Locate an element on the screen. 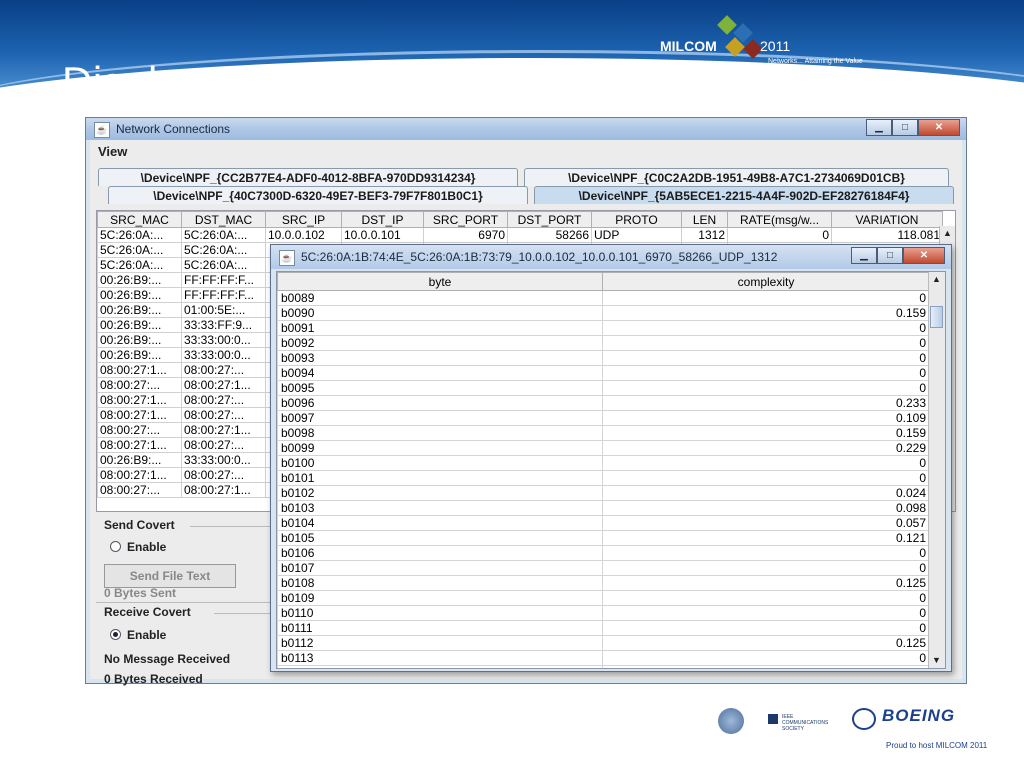 This screenshot has width=1024, height=768. complexity-cell: 0.159 is located at coordinates (766, 433).